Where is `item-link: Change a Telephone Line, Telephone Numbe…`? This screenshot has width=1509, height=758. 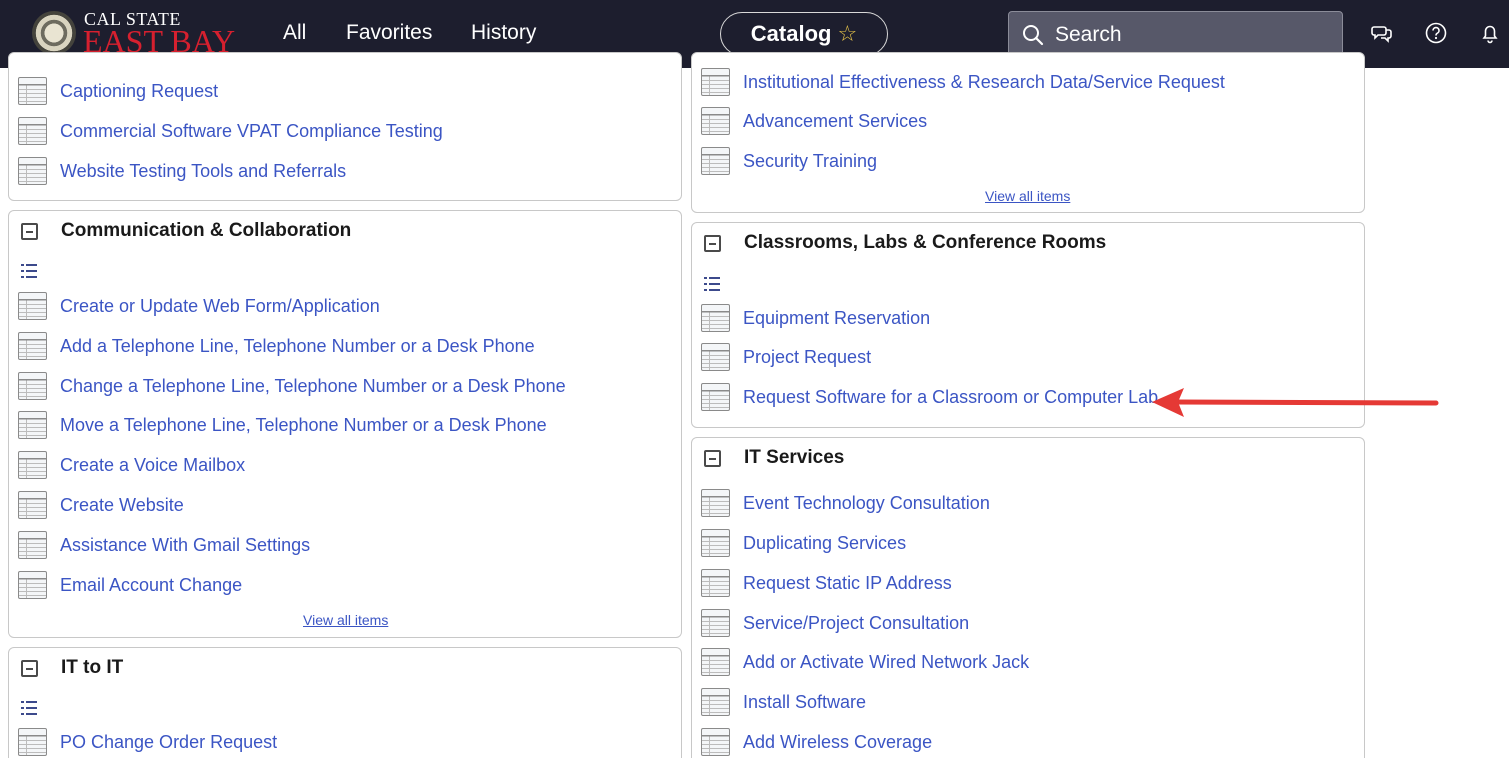
item-link: Change a Telephone Line, Telephone Numbe… is located at coordinates (313, 386).